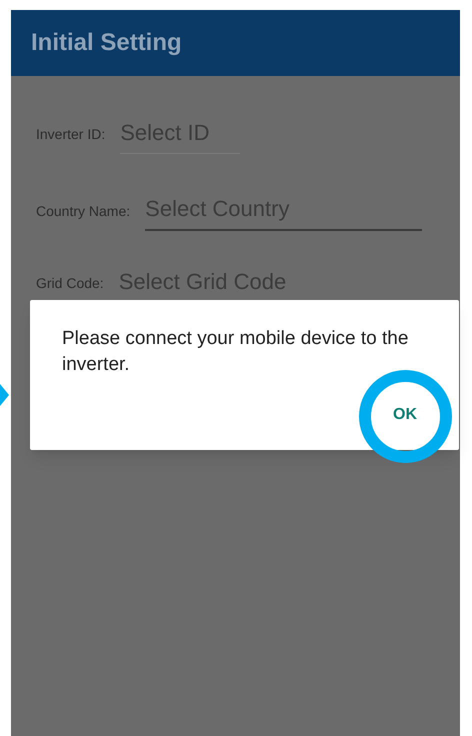 This screenshot has height=736, width=472. What do you see at coordinates (236, 352) in the screenshot?
I see `dialog-message: Please connect your mobile device to the inverter.` at bounding box center [236, 352].